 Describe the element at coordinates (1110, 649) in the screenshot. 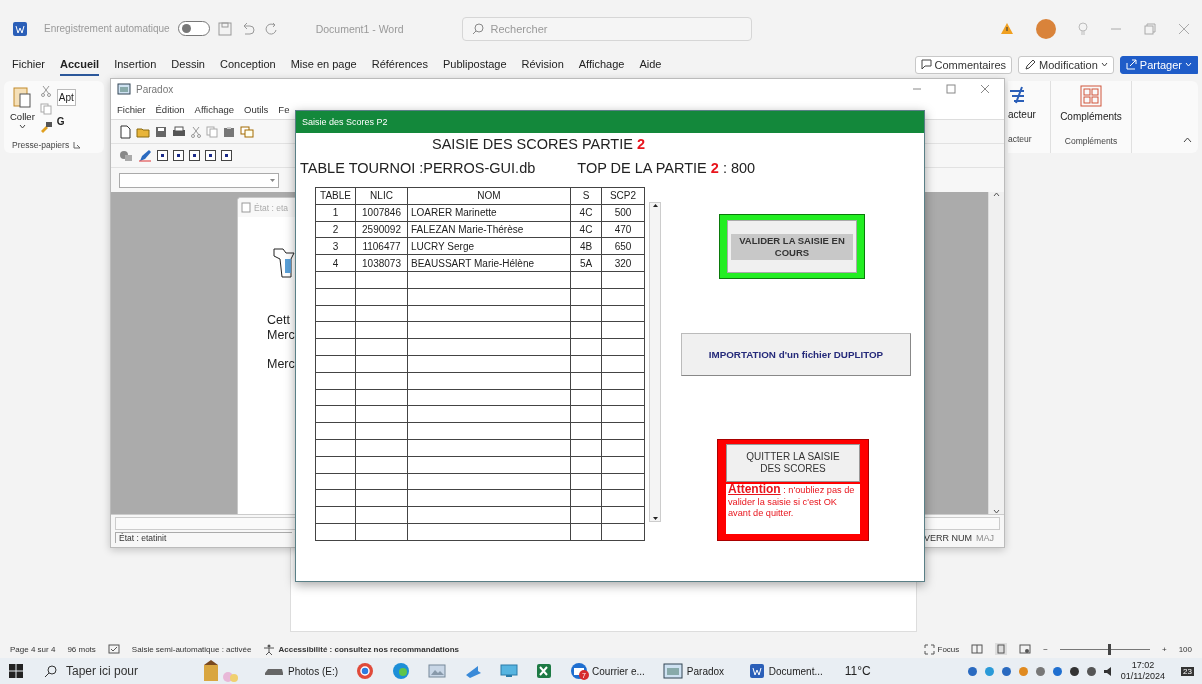

I see `slider-thumb` at that location.